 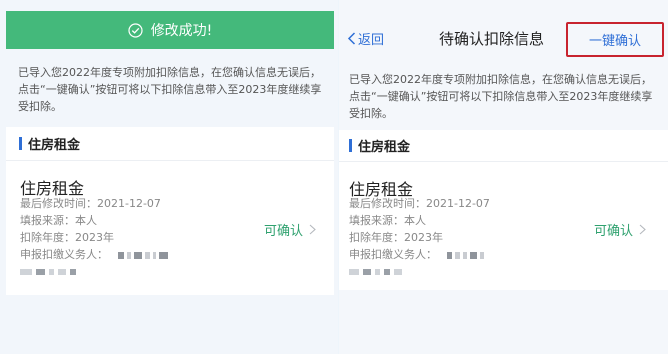 What do you see at coordinates (615, 39) in the screenshot?
I see `confirm-all-button: 一键确认` at bounding box center [615, 39].